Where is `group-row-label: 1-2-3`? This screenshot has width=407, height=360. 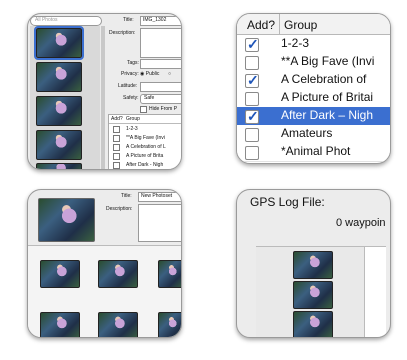 group-row-label: 1-2-3 is located at coordinates (295, 43).